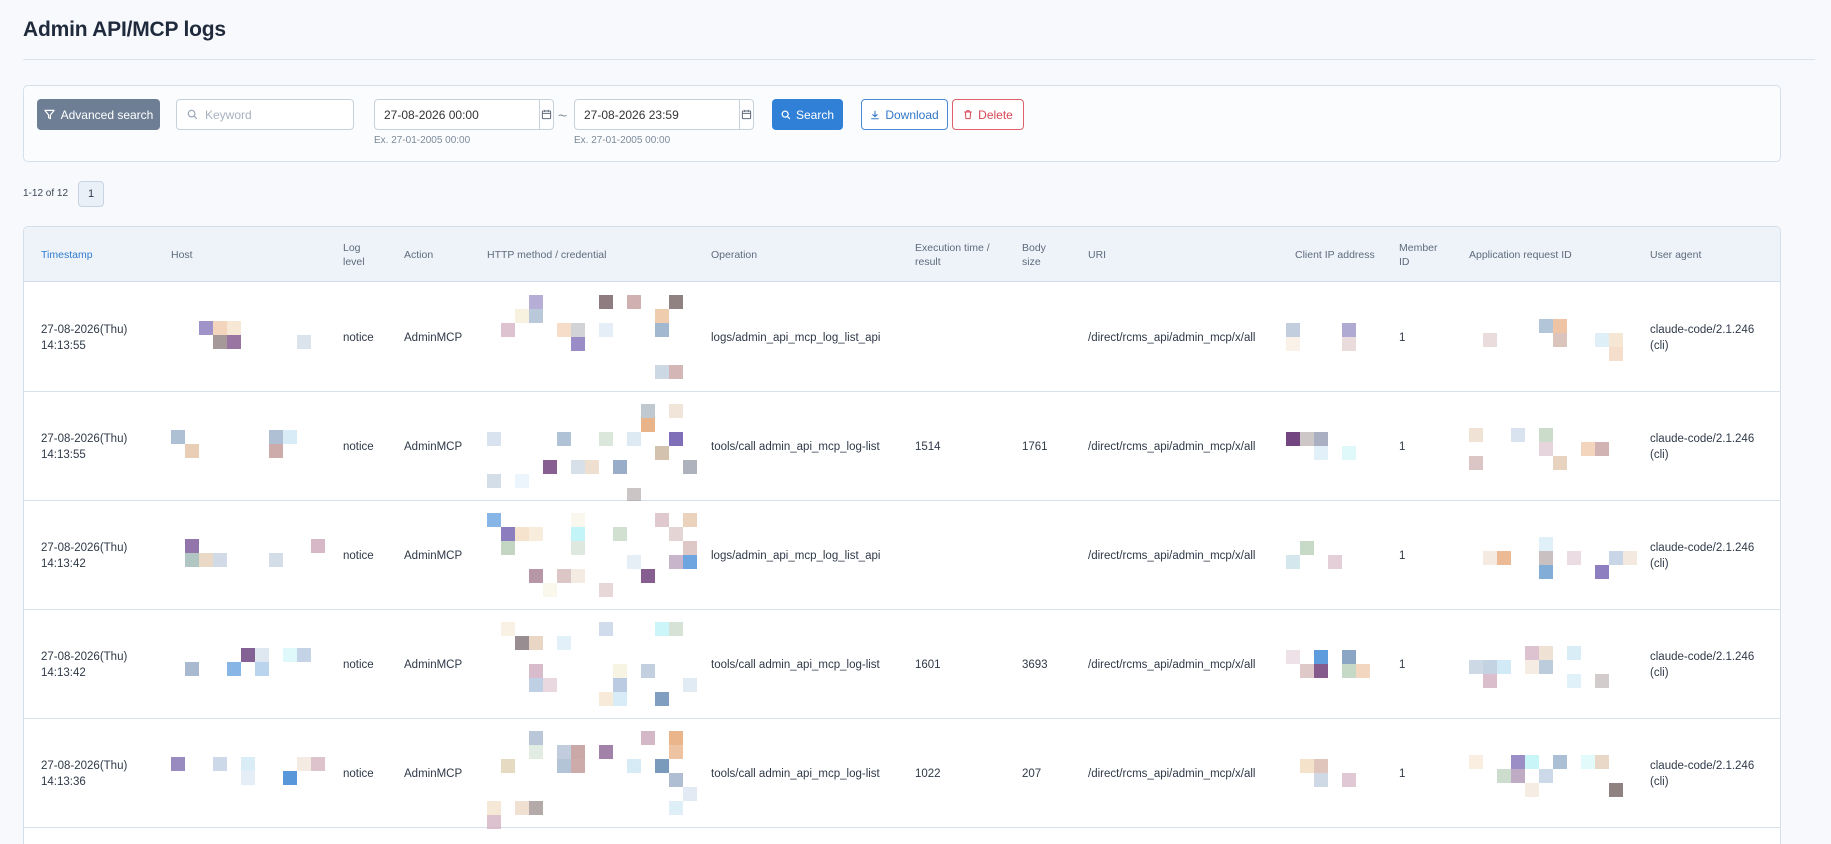  I want to click on trash-icon, so click(968, 115).